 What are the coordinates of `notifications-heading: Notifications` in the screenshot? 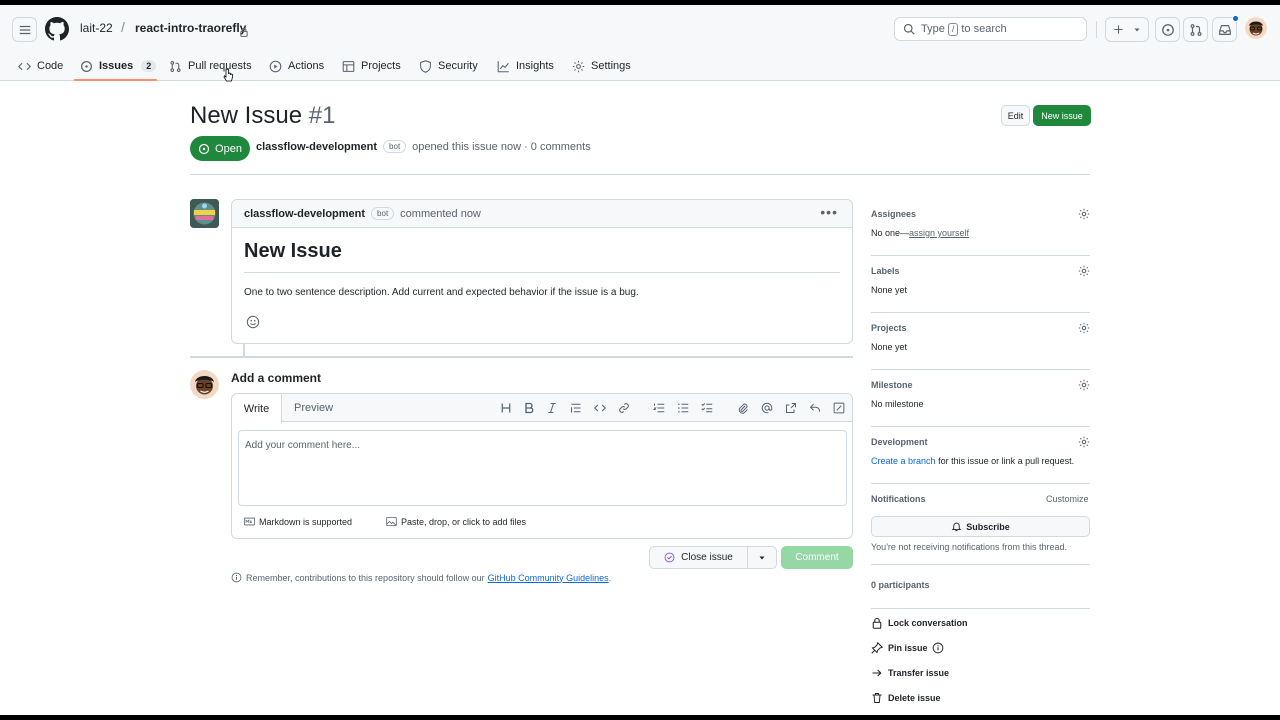 It's located at (898, 499).